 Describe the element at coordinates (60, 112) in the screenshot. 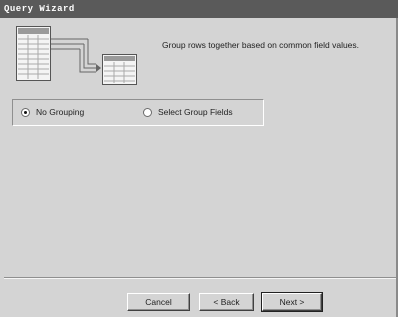

I see `no-grouping-label: No Grouping` at that location.